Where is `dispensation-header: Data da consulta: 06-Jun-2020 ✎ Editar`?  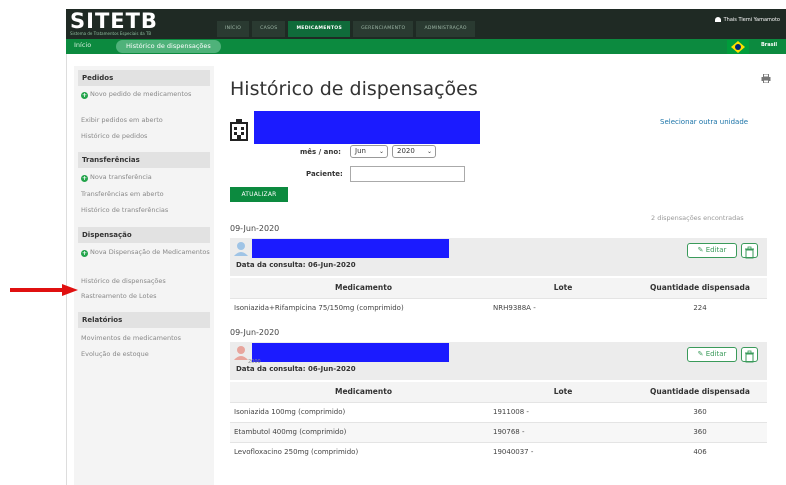
dispensation-header: Data da consulta: 06-Jun-2020 ✎ Editar is located at coordinates (498, 257).